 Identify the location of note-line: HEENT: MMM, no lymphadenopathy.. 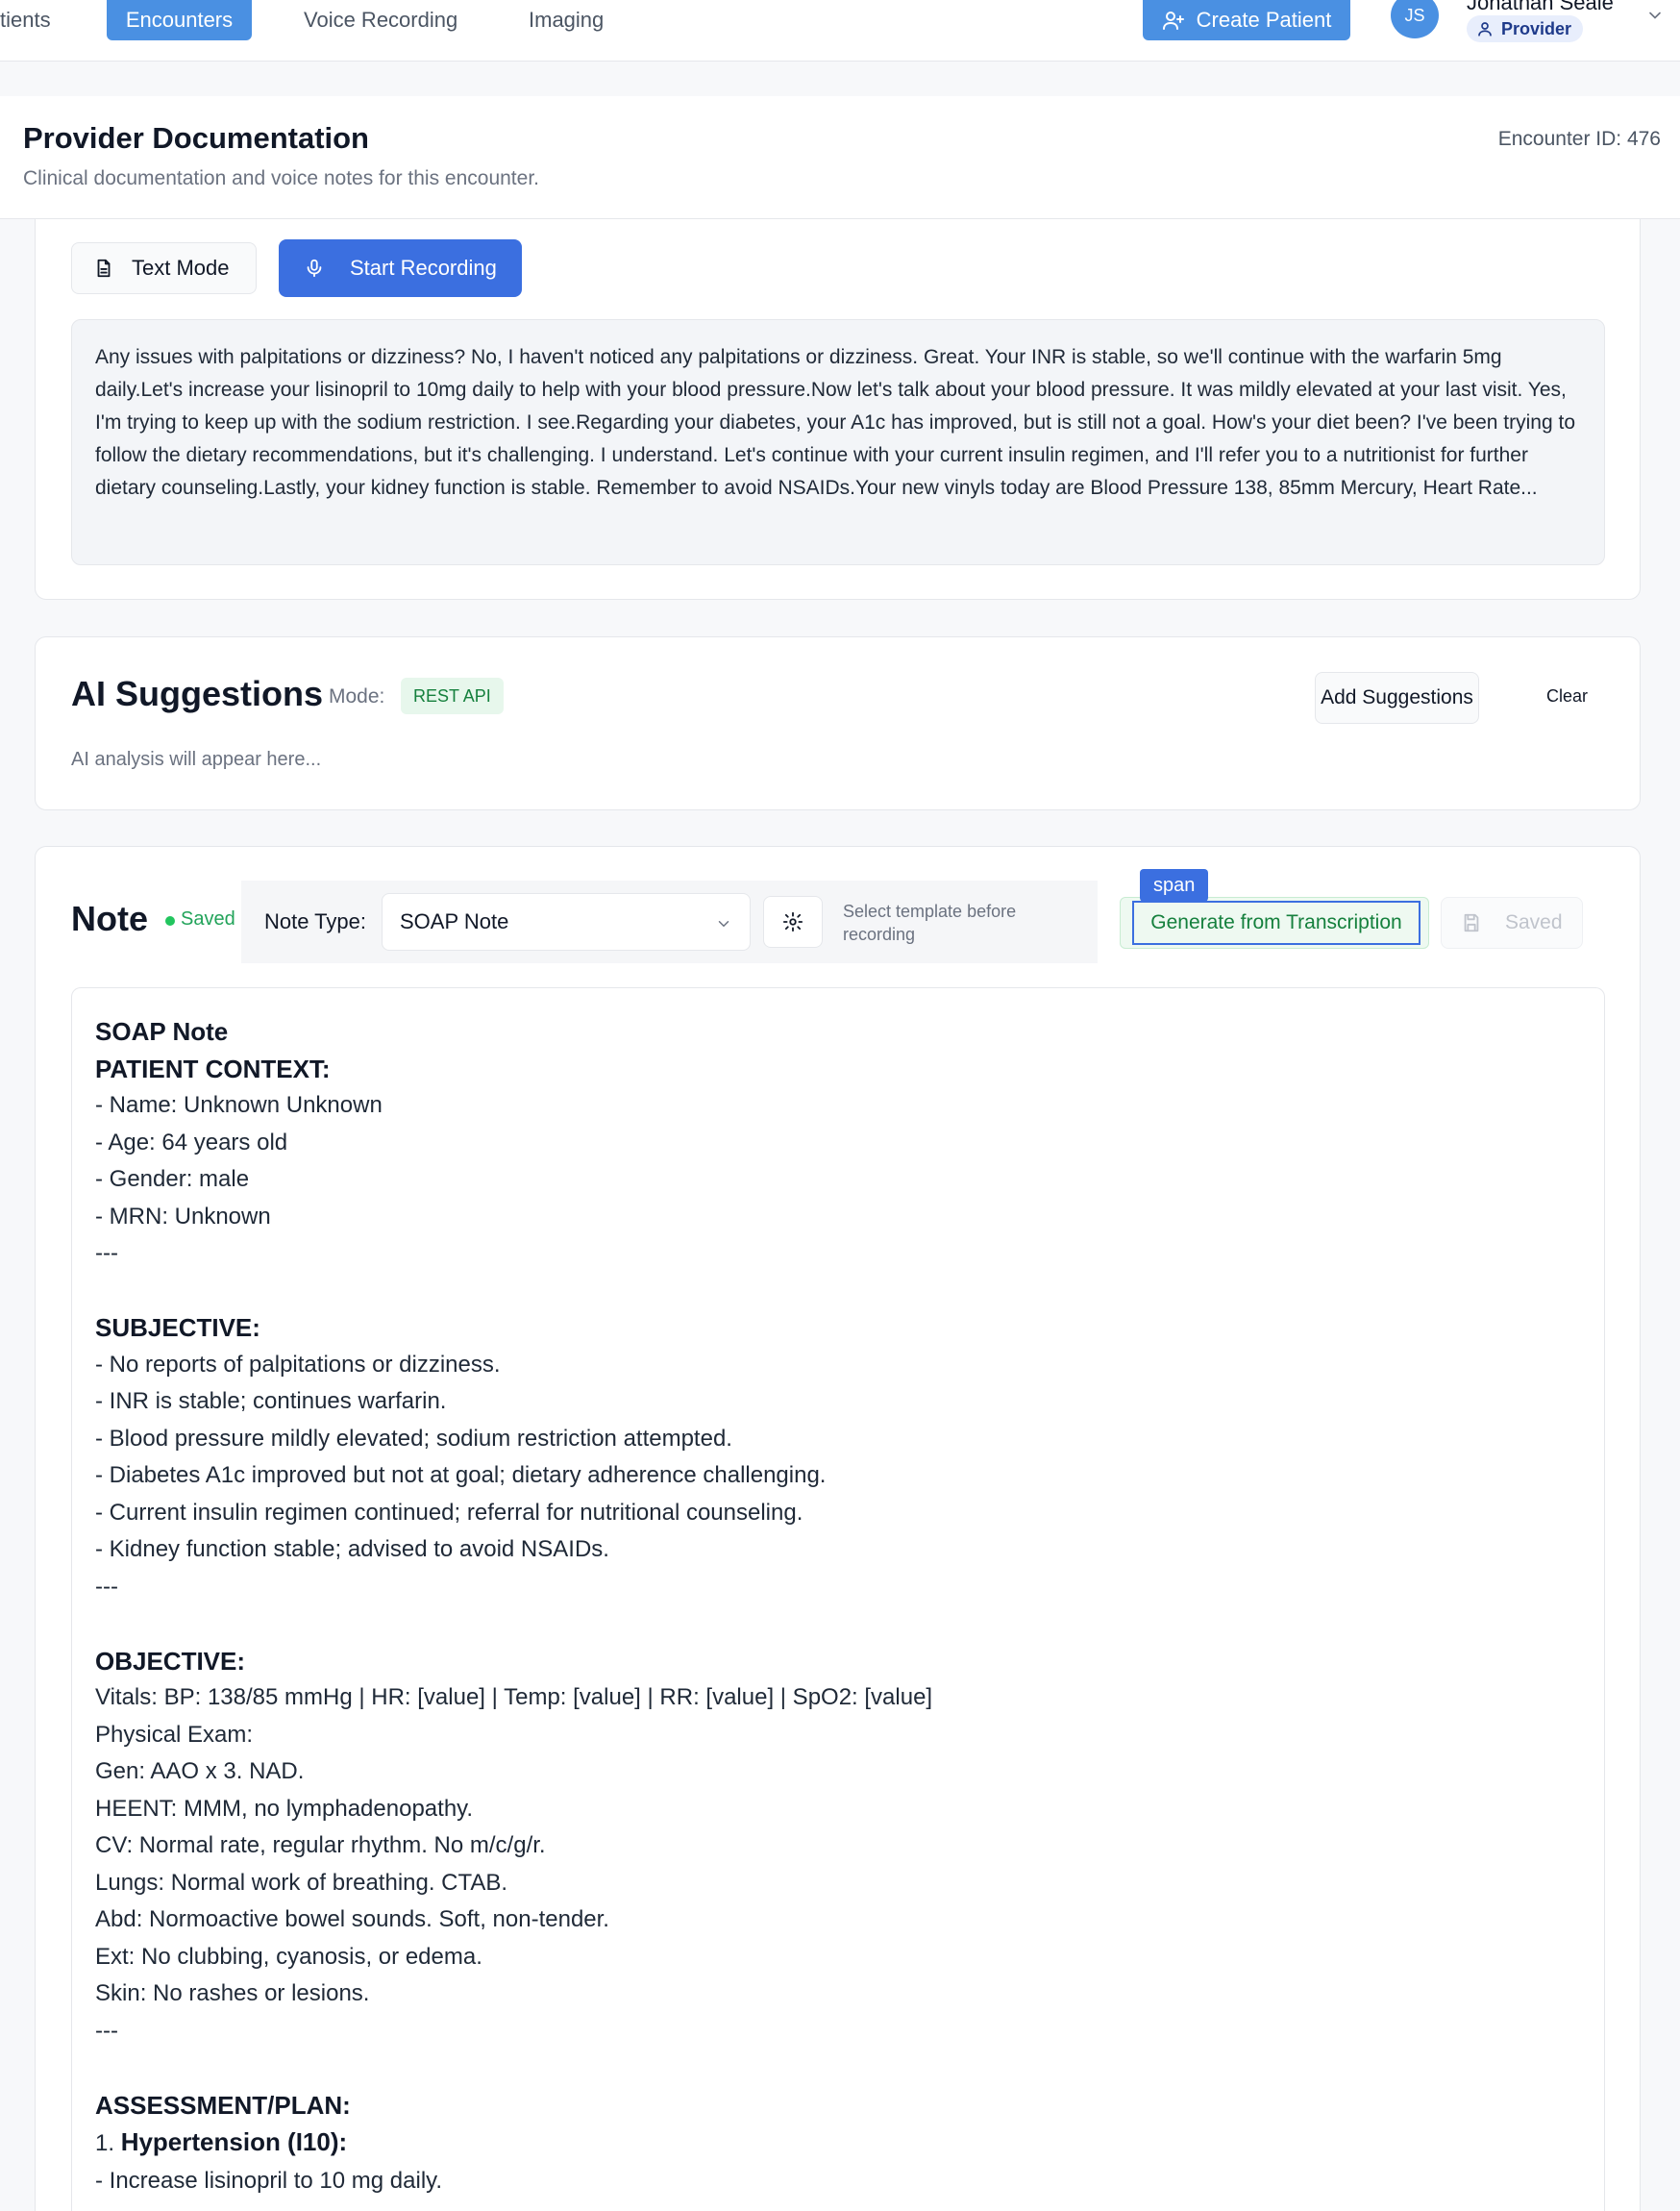
(284, 1808).